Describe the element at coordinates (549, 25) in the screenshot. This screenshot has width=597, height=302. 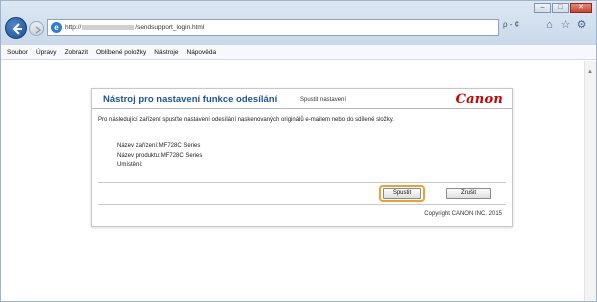
I see `home-icon: ⌂` at that location.